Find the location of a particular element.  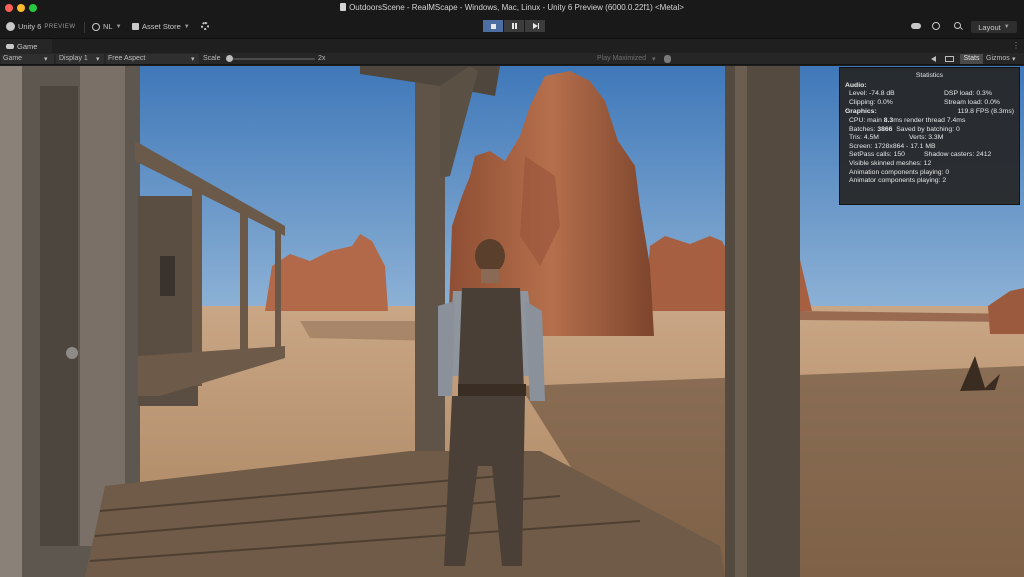

account-label: NL is located at coordinates (108, 26).